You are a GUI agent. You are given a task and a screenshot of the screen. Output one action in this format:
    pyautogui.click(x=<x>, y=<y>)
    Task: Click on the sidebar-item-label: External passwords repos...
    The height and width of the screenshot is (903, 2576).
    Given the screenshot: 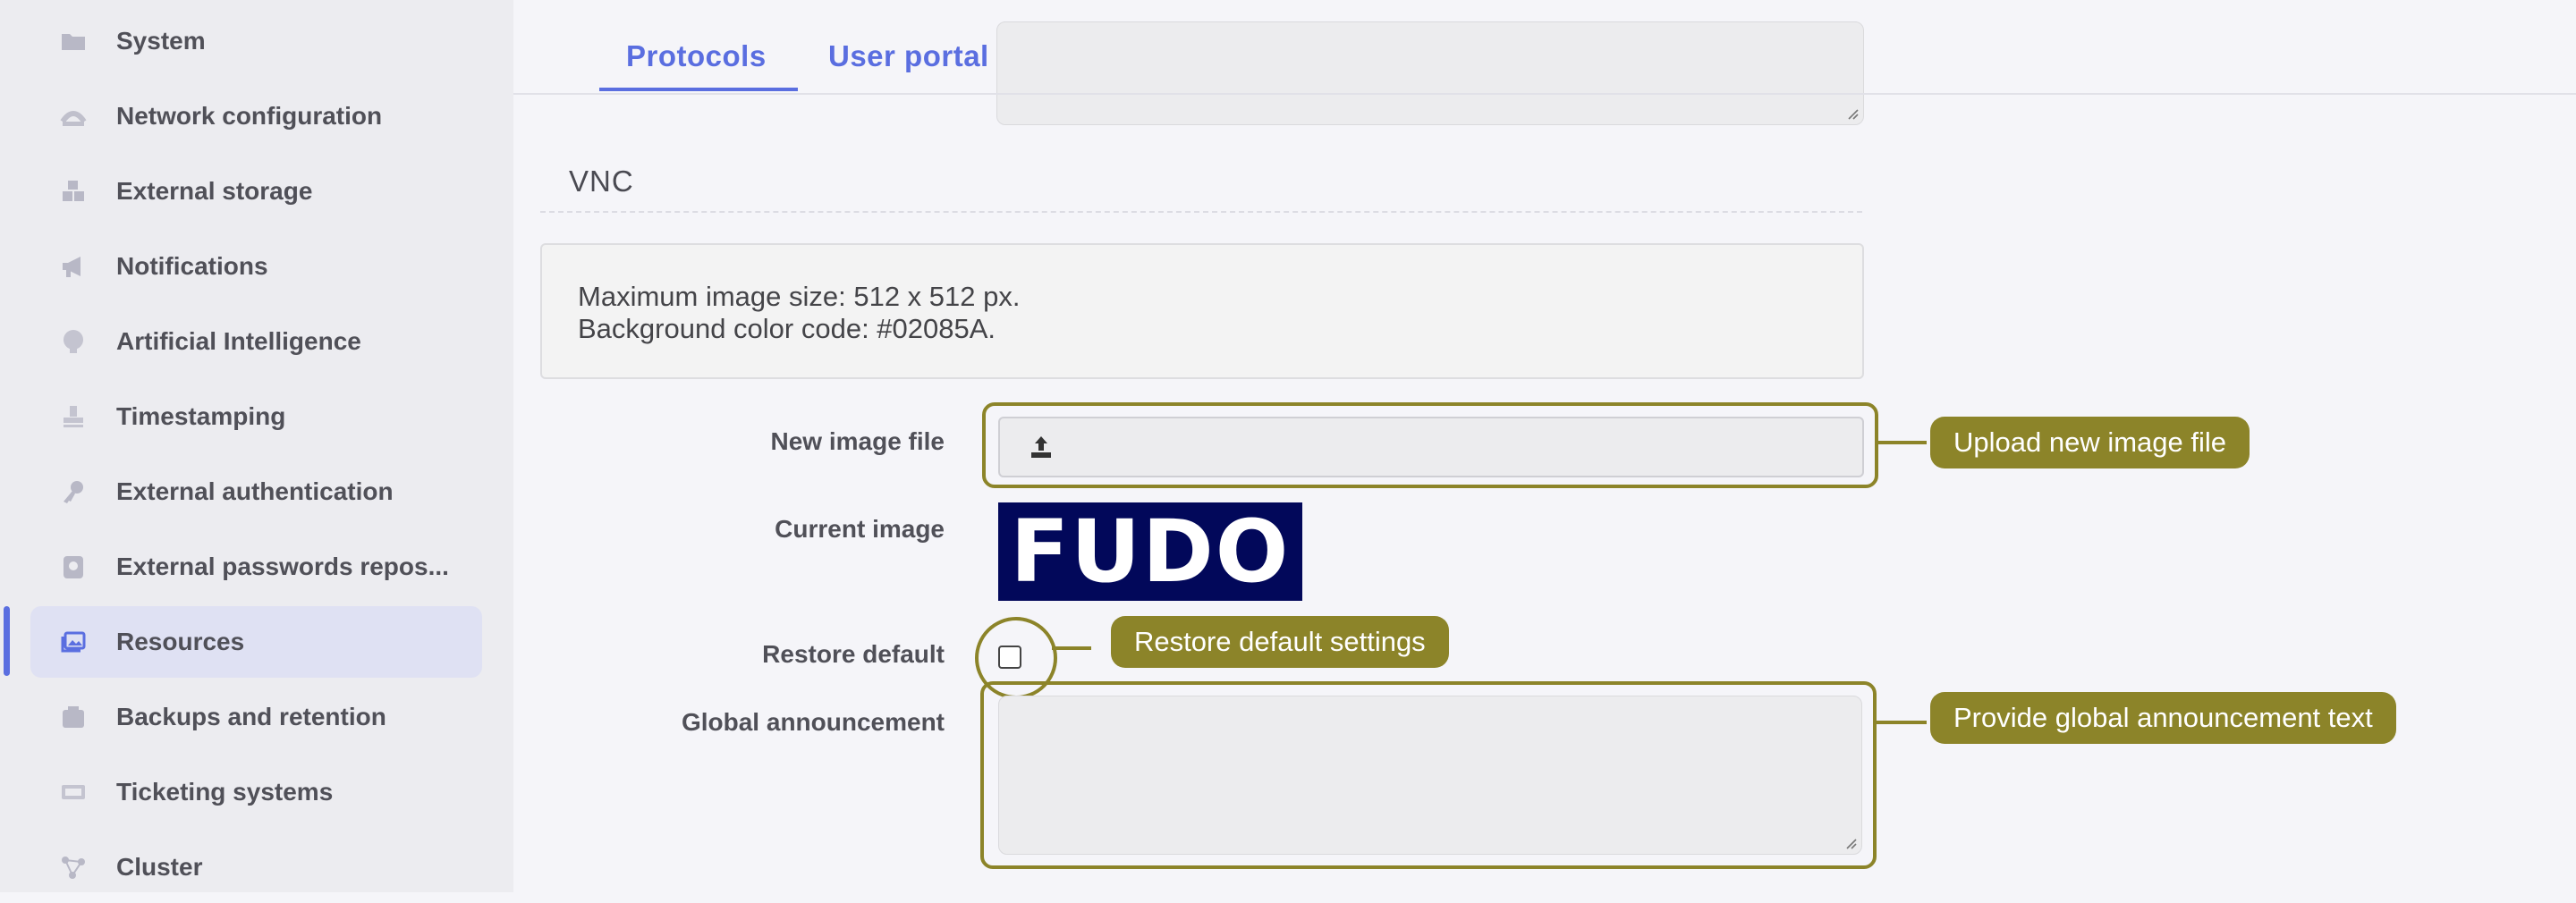 What is the action you would take?
    pyautogui.click(x=282, y=566)
    